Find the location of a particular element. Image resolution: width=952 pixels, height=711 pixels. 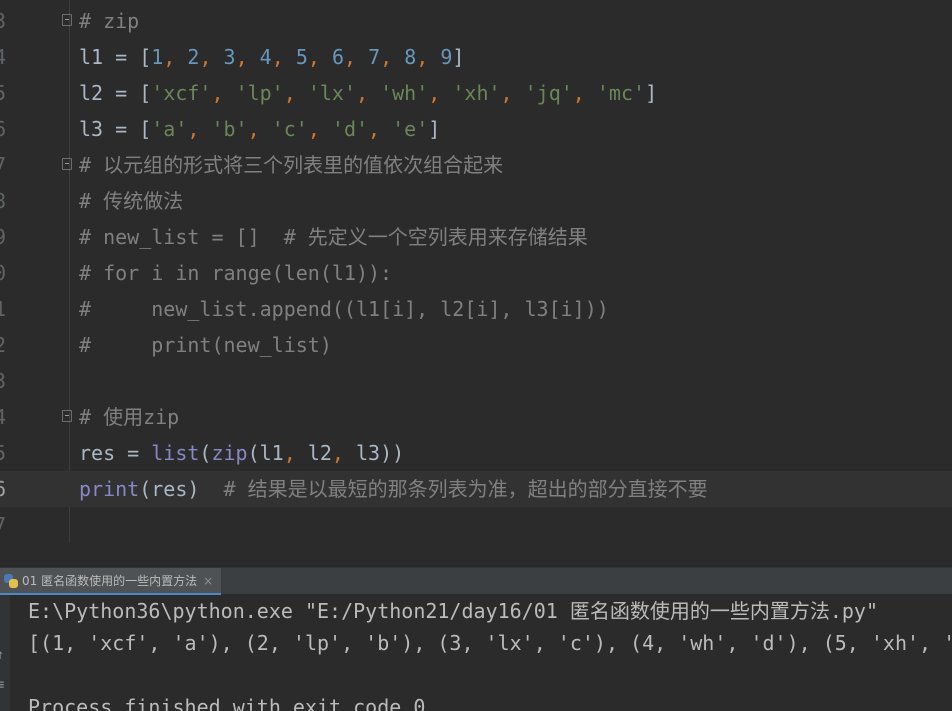

code-line: 3 is located at coordinates (476, 381).